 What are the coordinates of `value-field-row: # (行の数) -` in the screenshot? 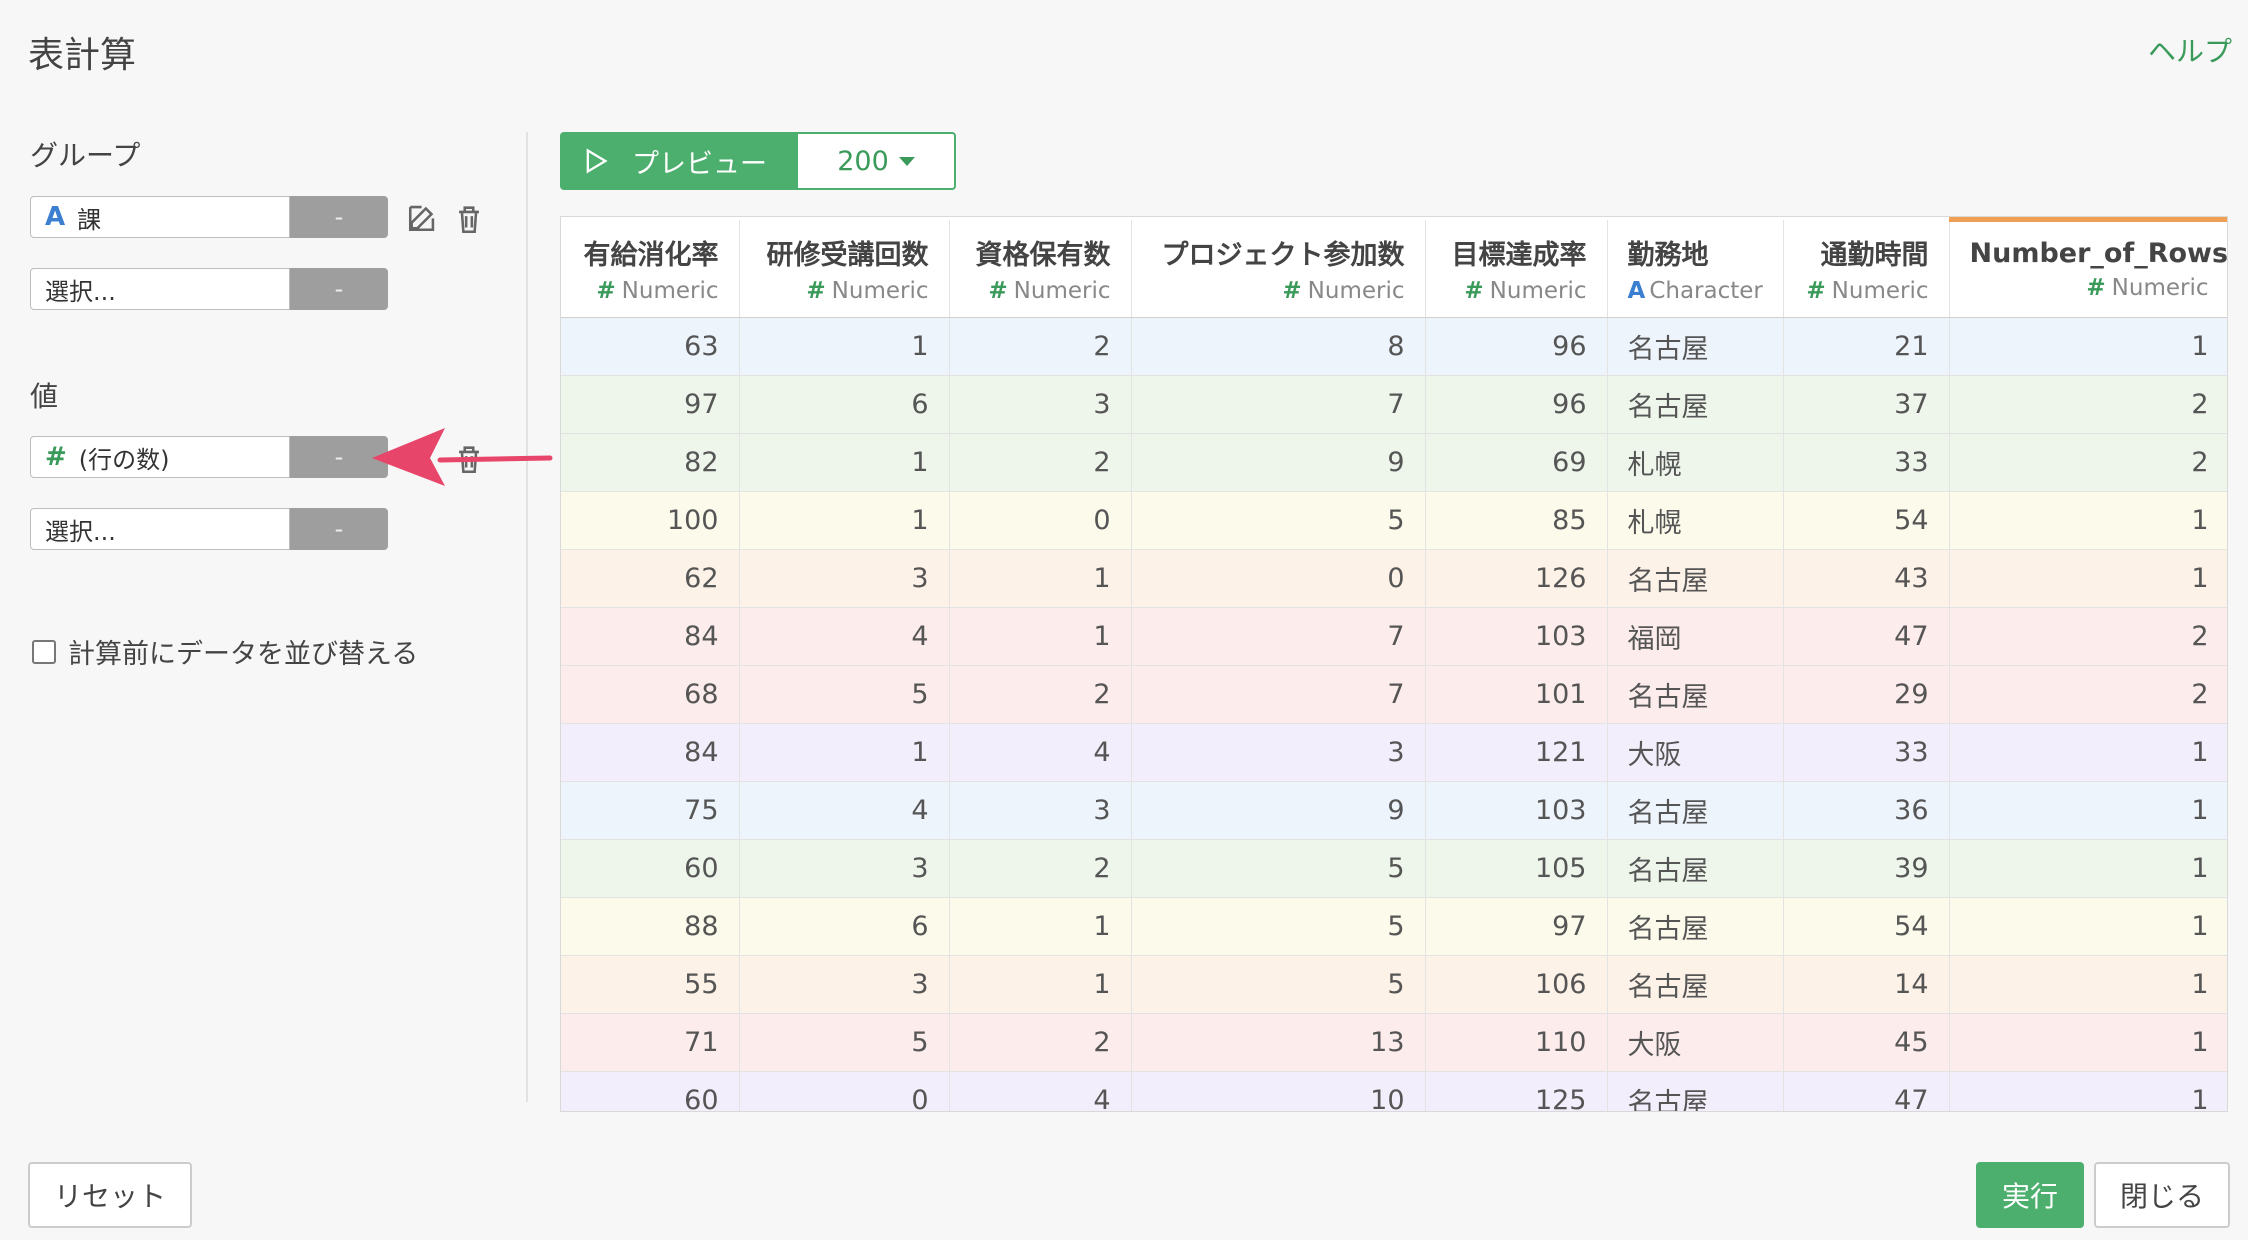 It's located at (209, 457).